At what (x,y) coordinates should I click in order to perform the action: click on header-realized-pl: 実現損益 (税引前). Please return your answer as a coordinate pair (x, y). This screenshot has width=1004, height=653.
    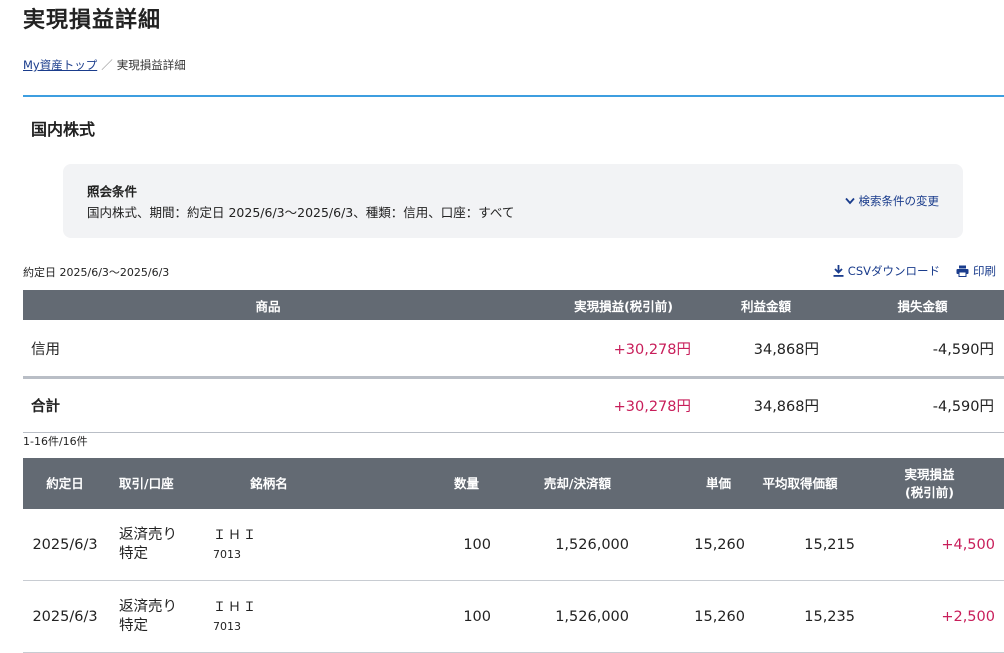
    Looking at the image, I should click on (929, 483).